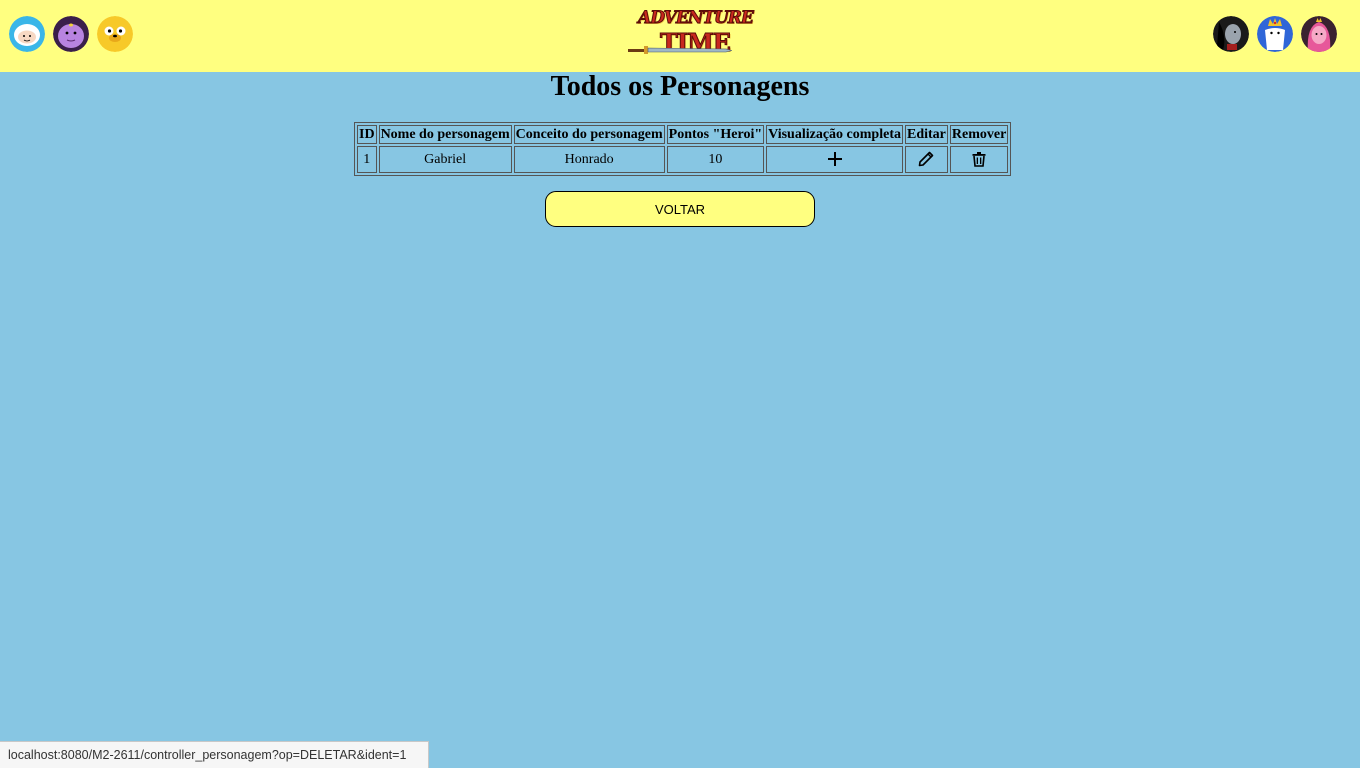 Image resolution: width=1360 pixels, height=768 pixels. I want to click on cell-conceito: Honrado, so click(589, 159).